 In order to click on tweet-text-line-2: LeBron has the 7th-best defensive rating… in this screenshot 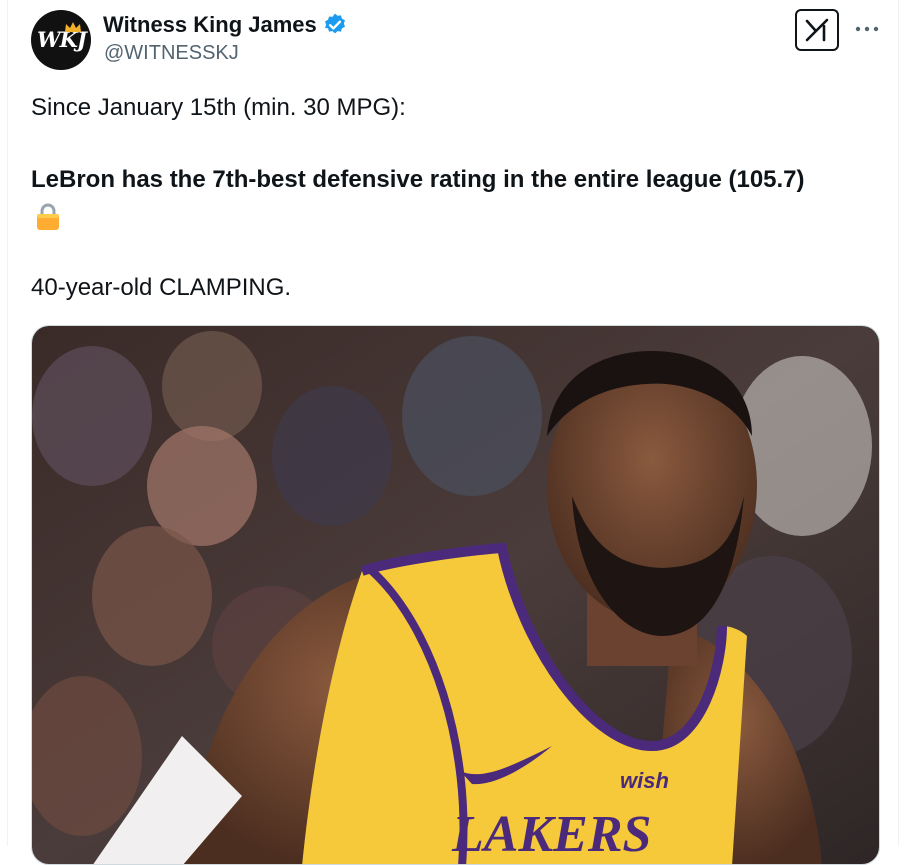, I will do `click(418, 179)`.